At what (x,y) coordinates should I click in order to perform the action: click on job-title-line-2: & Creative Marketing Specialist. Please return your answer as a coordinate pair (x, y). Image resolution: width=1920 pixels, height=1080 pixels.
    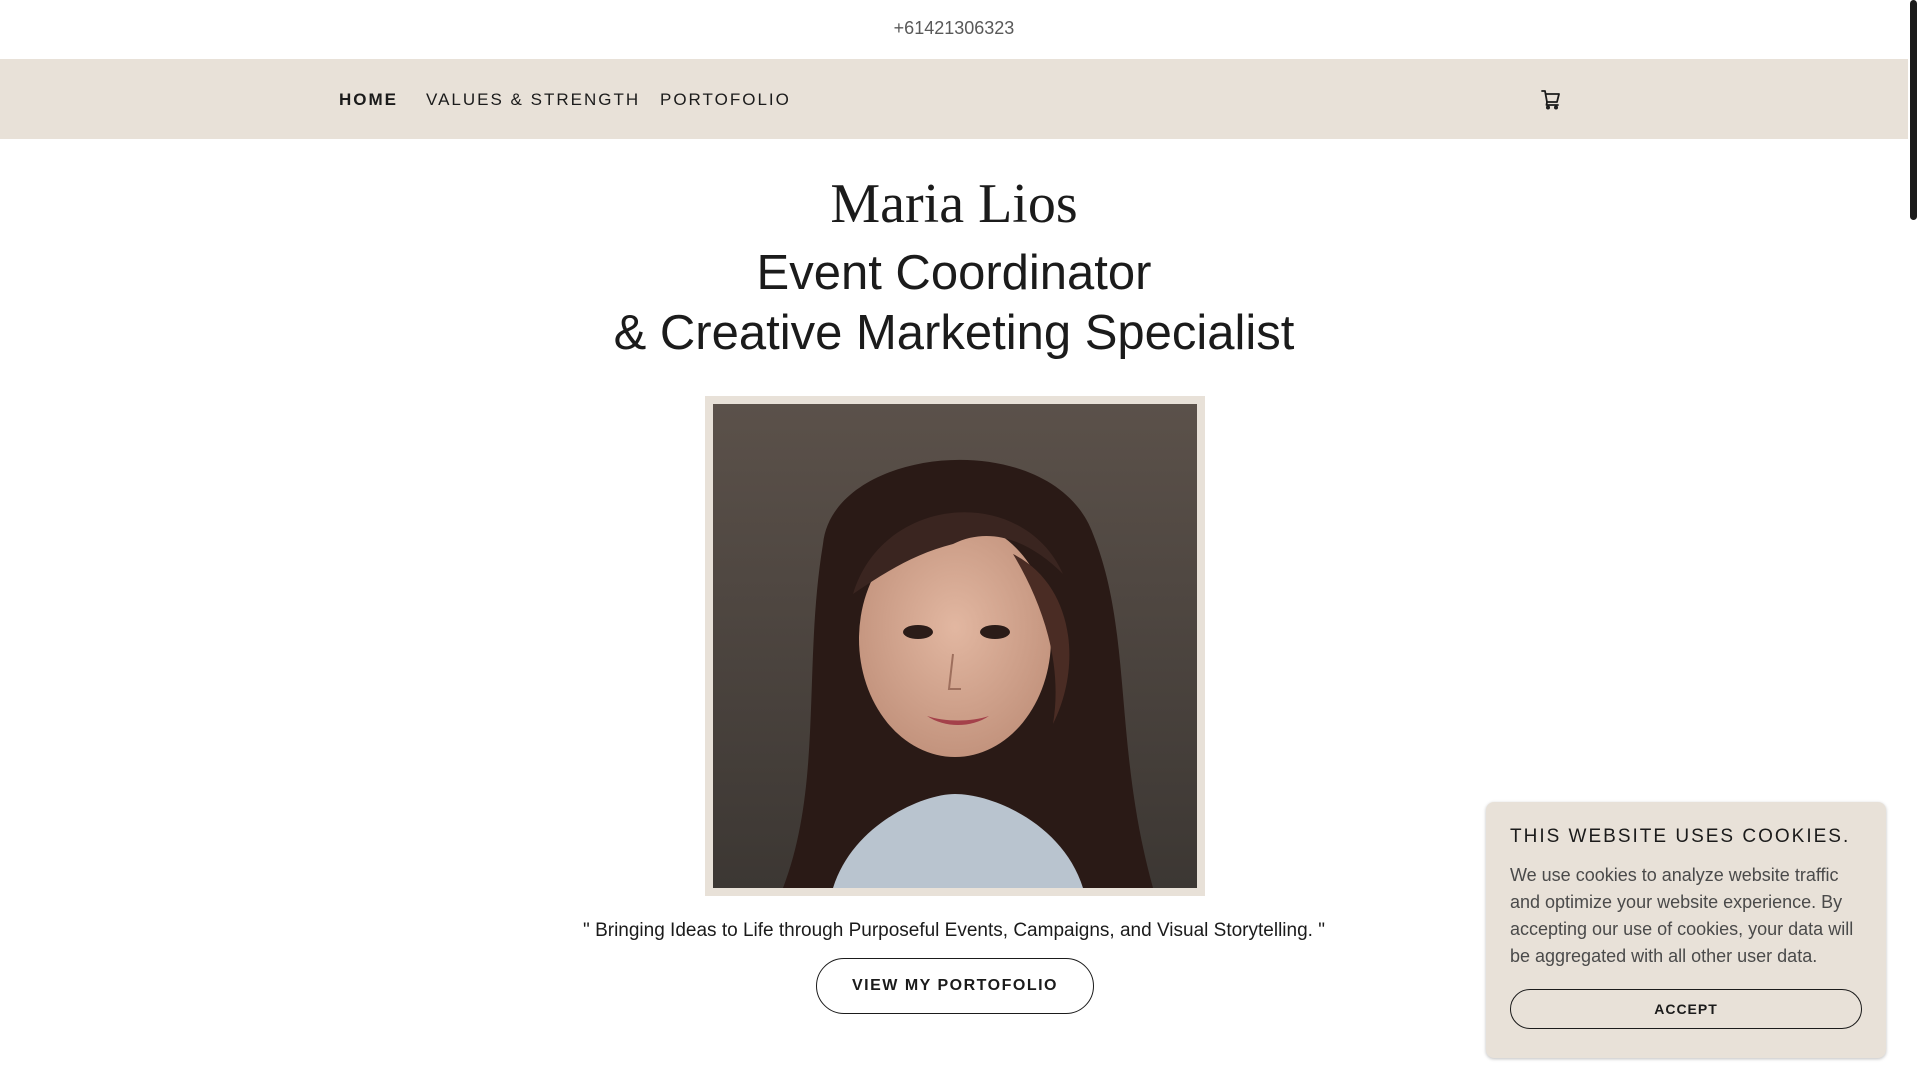
    Looking at the image, I should click on (954, 333).